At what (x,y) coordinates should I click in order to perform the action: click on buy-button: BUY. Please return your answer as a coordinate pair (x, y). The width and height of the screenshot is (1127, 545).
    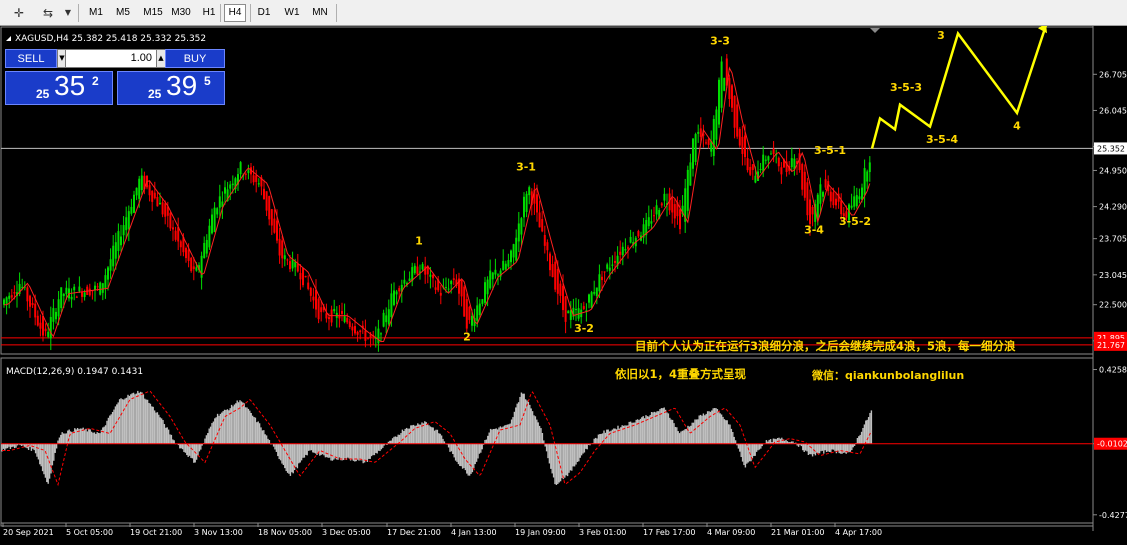
    Looking at the image, I should click on (195, 58).